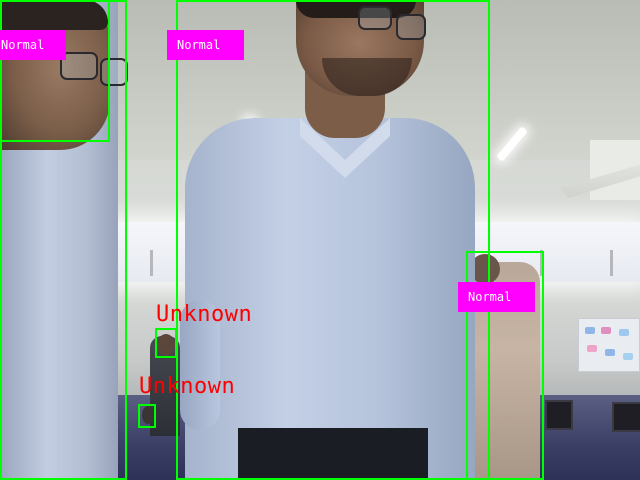  Describe the element at coordinates (609, 345) in the screenshot. I see `wall-poster` at that location.